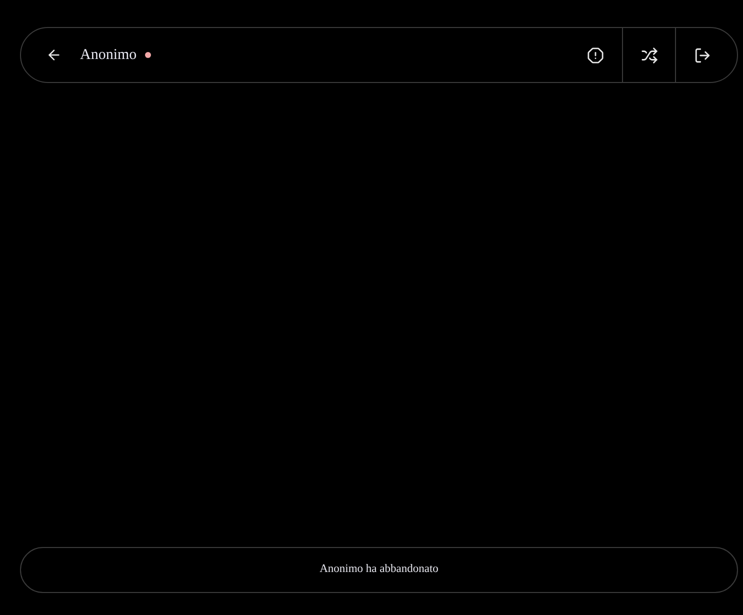  I want to click on shuffle-icon, so click(649, 55).